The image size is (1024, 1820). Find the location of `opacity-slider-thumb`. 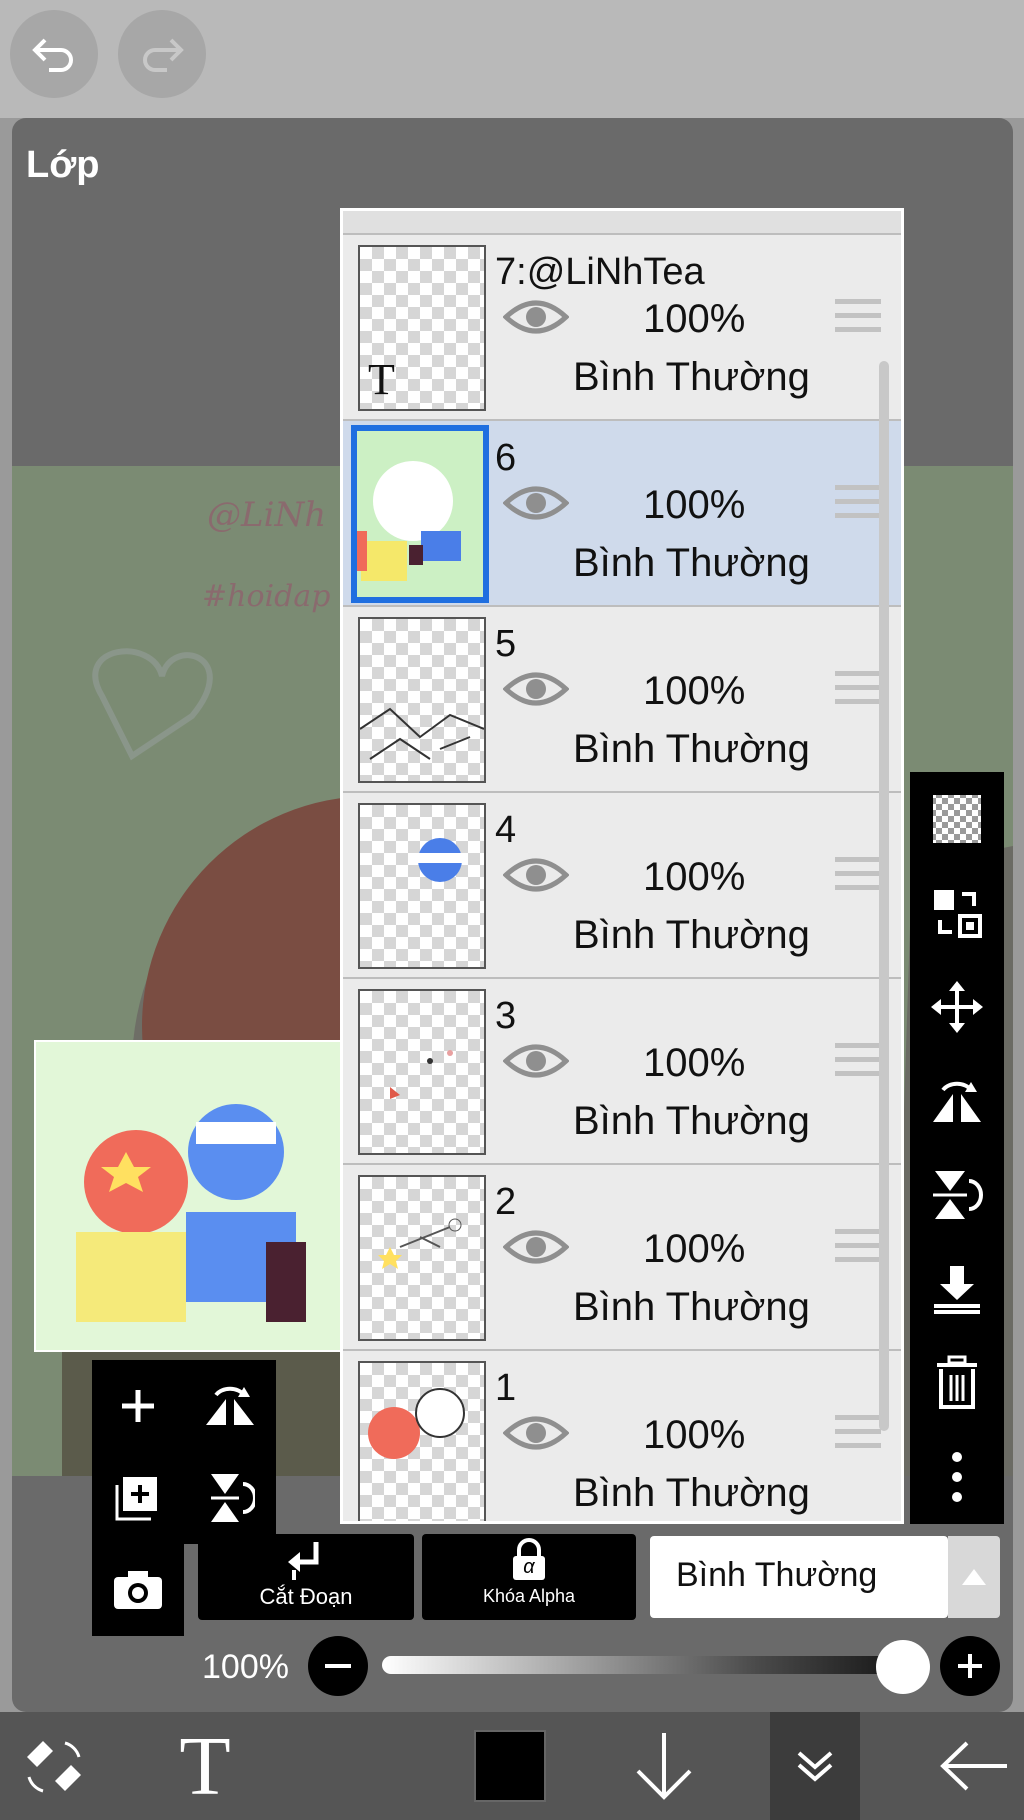

opacity-slider-thumb is located at coordinates (903, 1667).